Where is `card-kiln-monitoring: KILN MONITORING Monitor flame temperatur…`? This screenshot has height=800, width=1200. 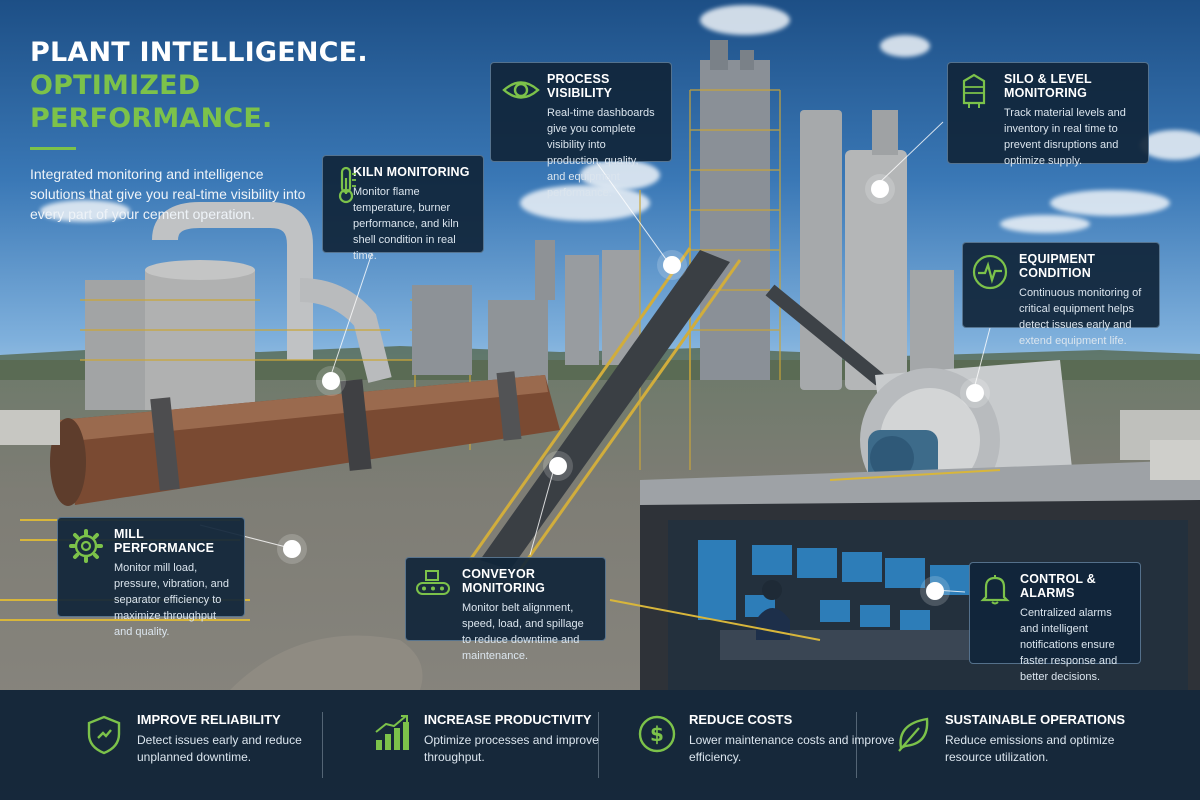 card-kiln-monitoring: KILN MONITORING Monitor flame temperatur… is located at coordinates (403, 208).